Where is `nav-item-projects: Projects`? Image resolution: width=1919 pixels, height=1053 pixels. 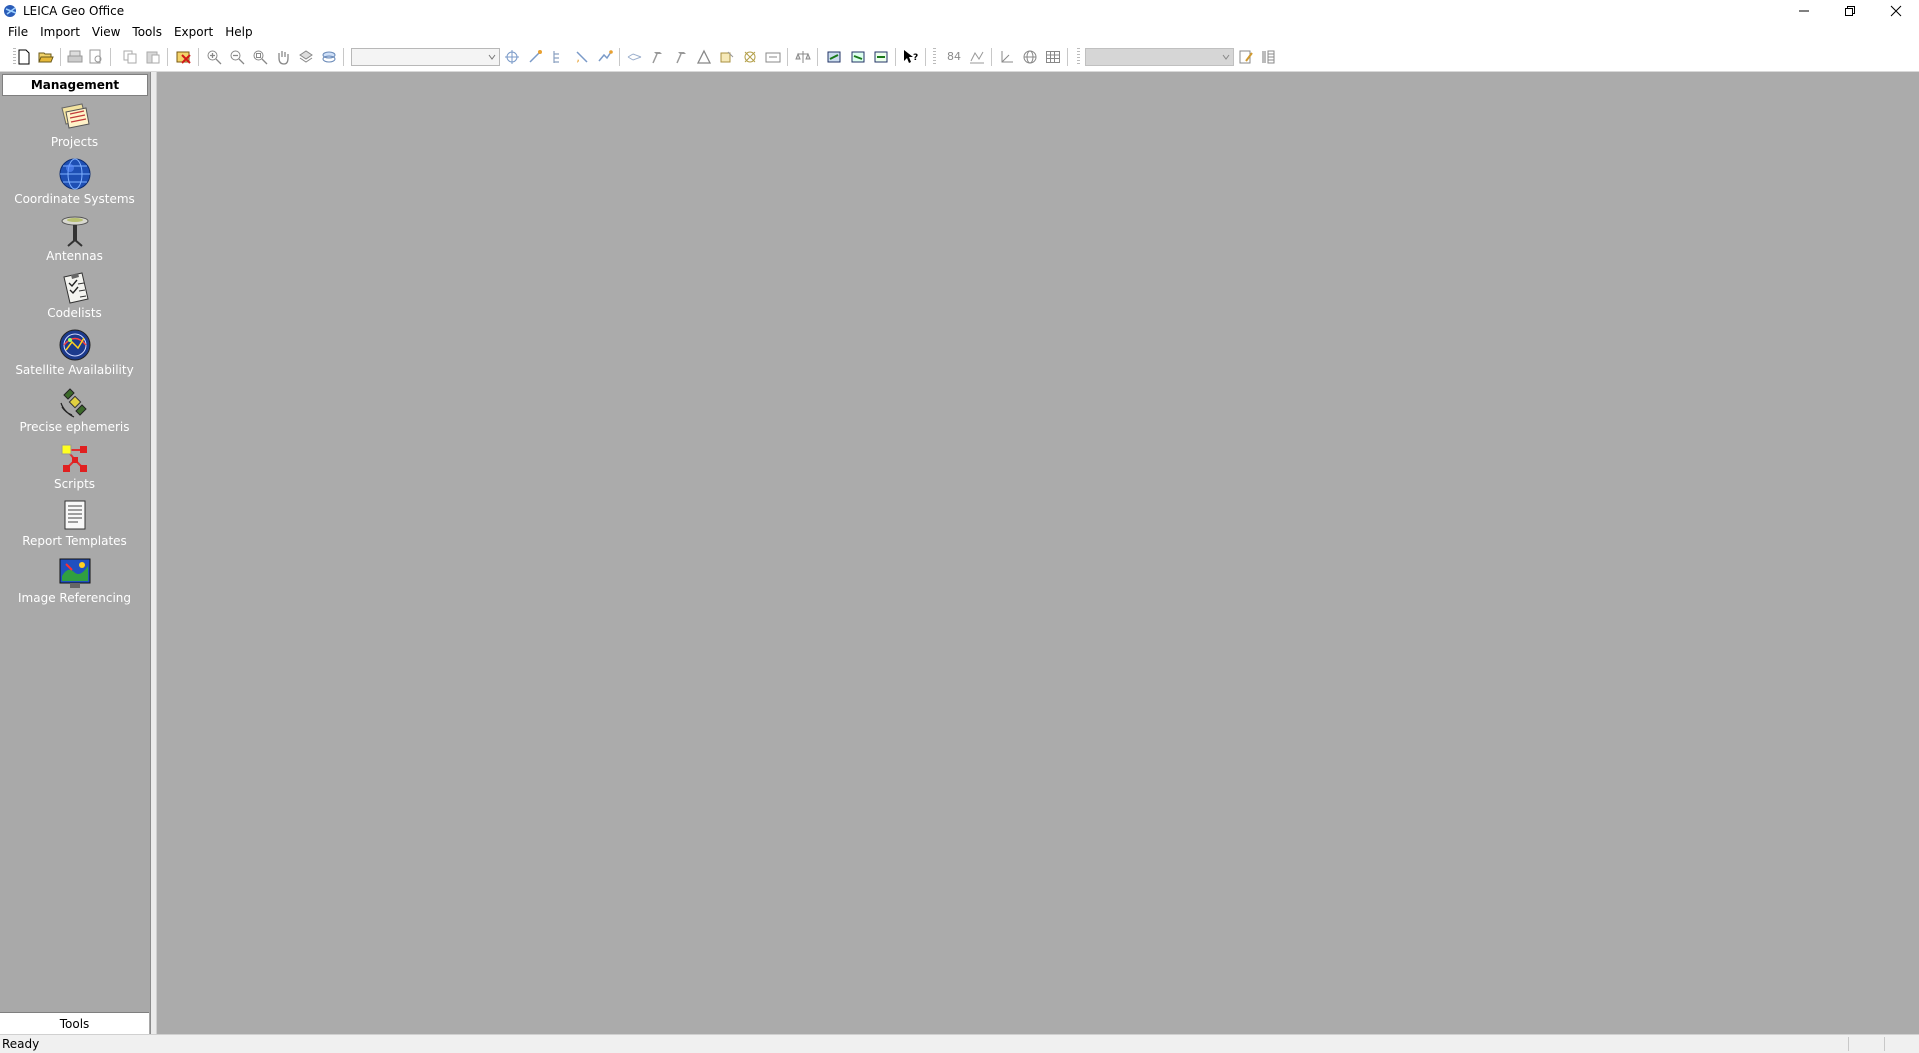
nav-item-projects: Projects is located at coordinates (74, 128).